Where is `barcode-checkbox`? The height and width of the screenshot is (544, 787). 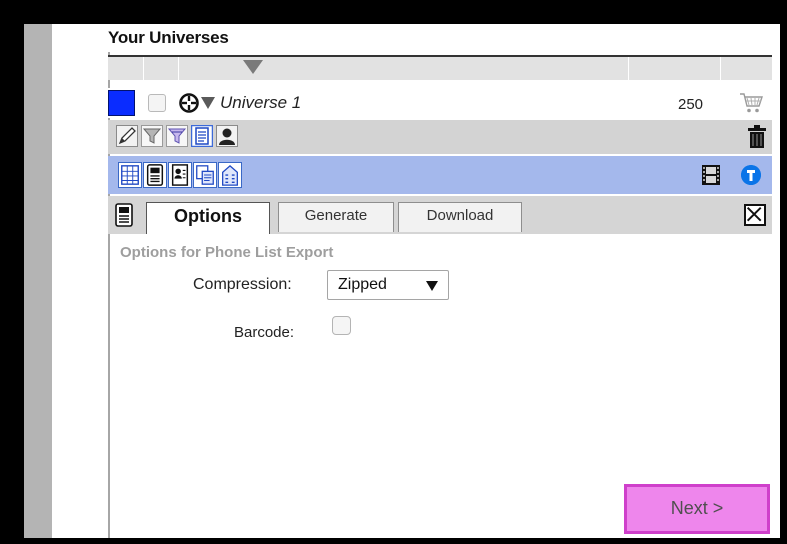
barcode-checkbox is located at coordinates (341, 325).